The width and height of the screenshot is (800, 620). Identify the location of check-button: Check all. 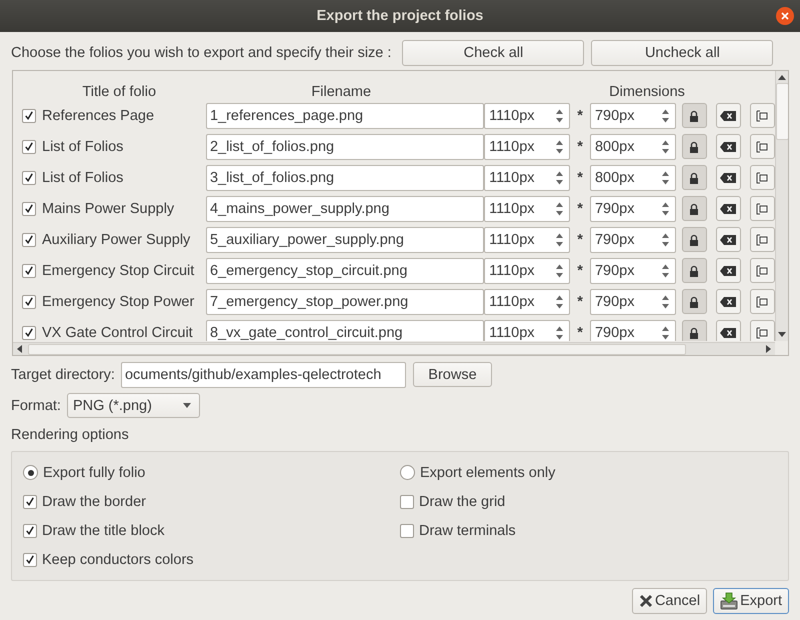
(493, 53).